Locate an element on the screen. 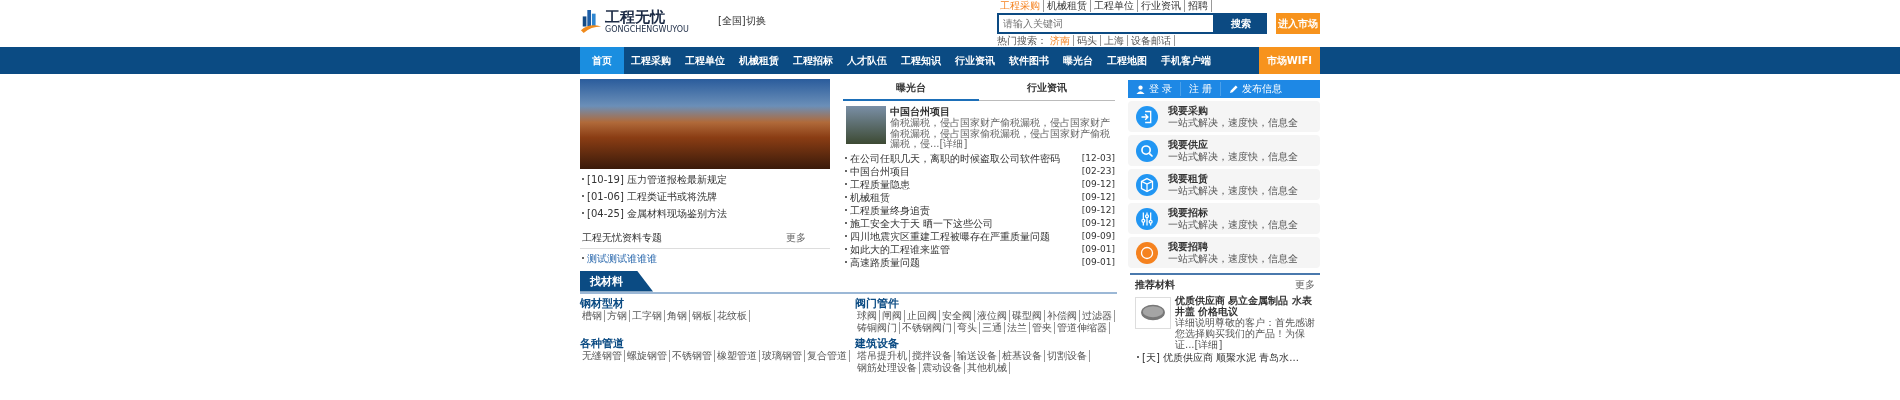  top-link: 招聘 is located at coordinates (1198, 6).